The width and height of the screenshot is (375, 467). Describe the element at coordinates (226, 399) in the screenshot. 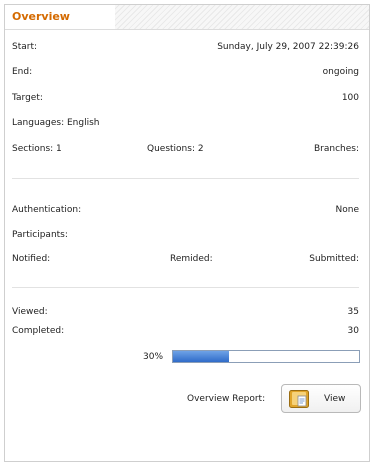

I see `overview-report-label: Overview Report:` at that location.